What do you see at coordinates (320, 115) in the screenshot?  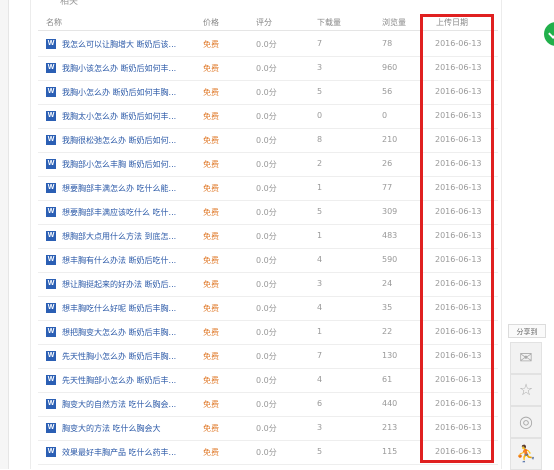 I see `downloads-count: 0` at bounding box center [320, 115].